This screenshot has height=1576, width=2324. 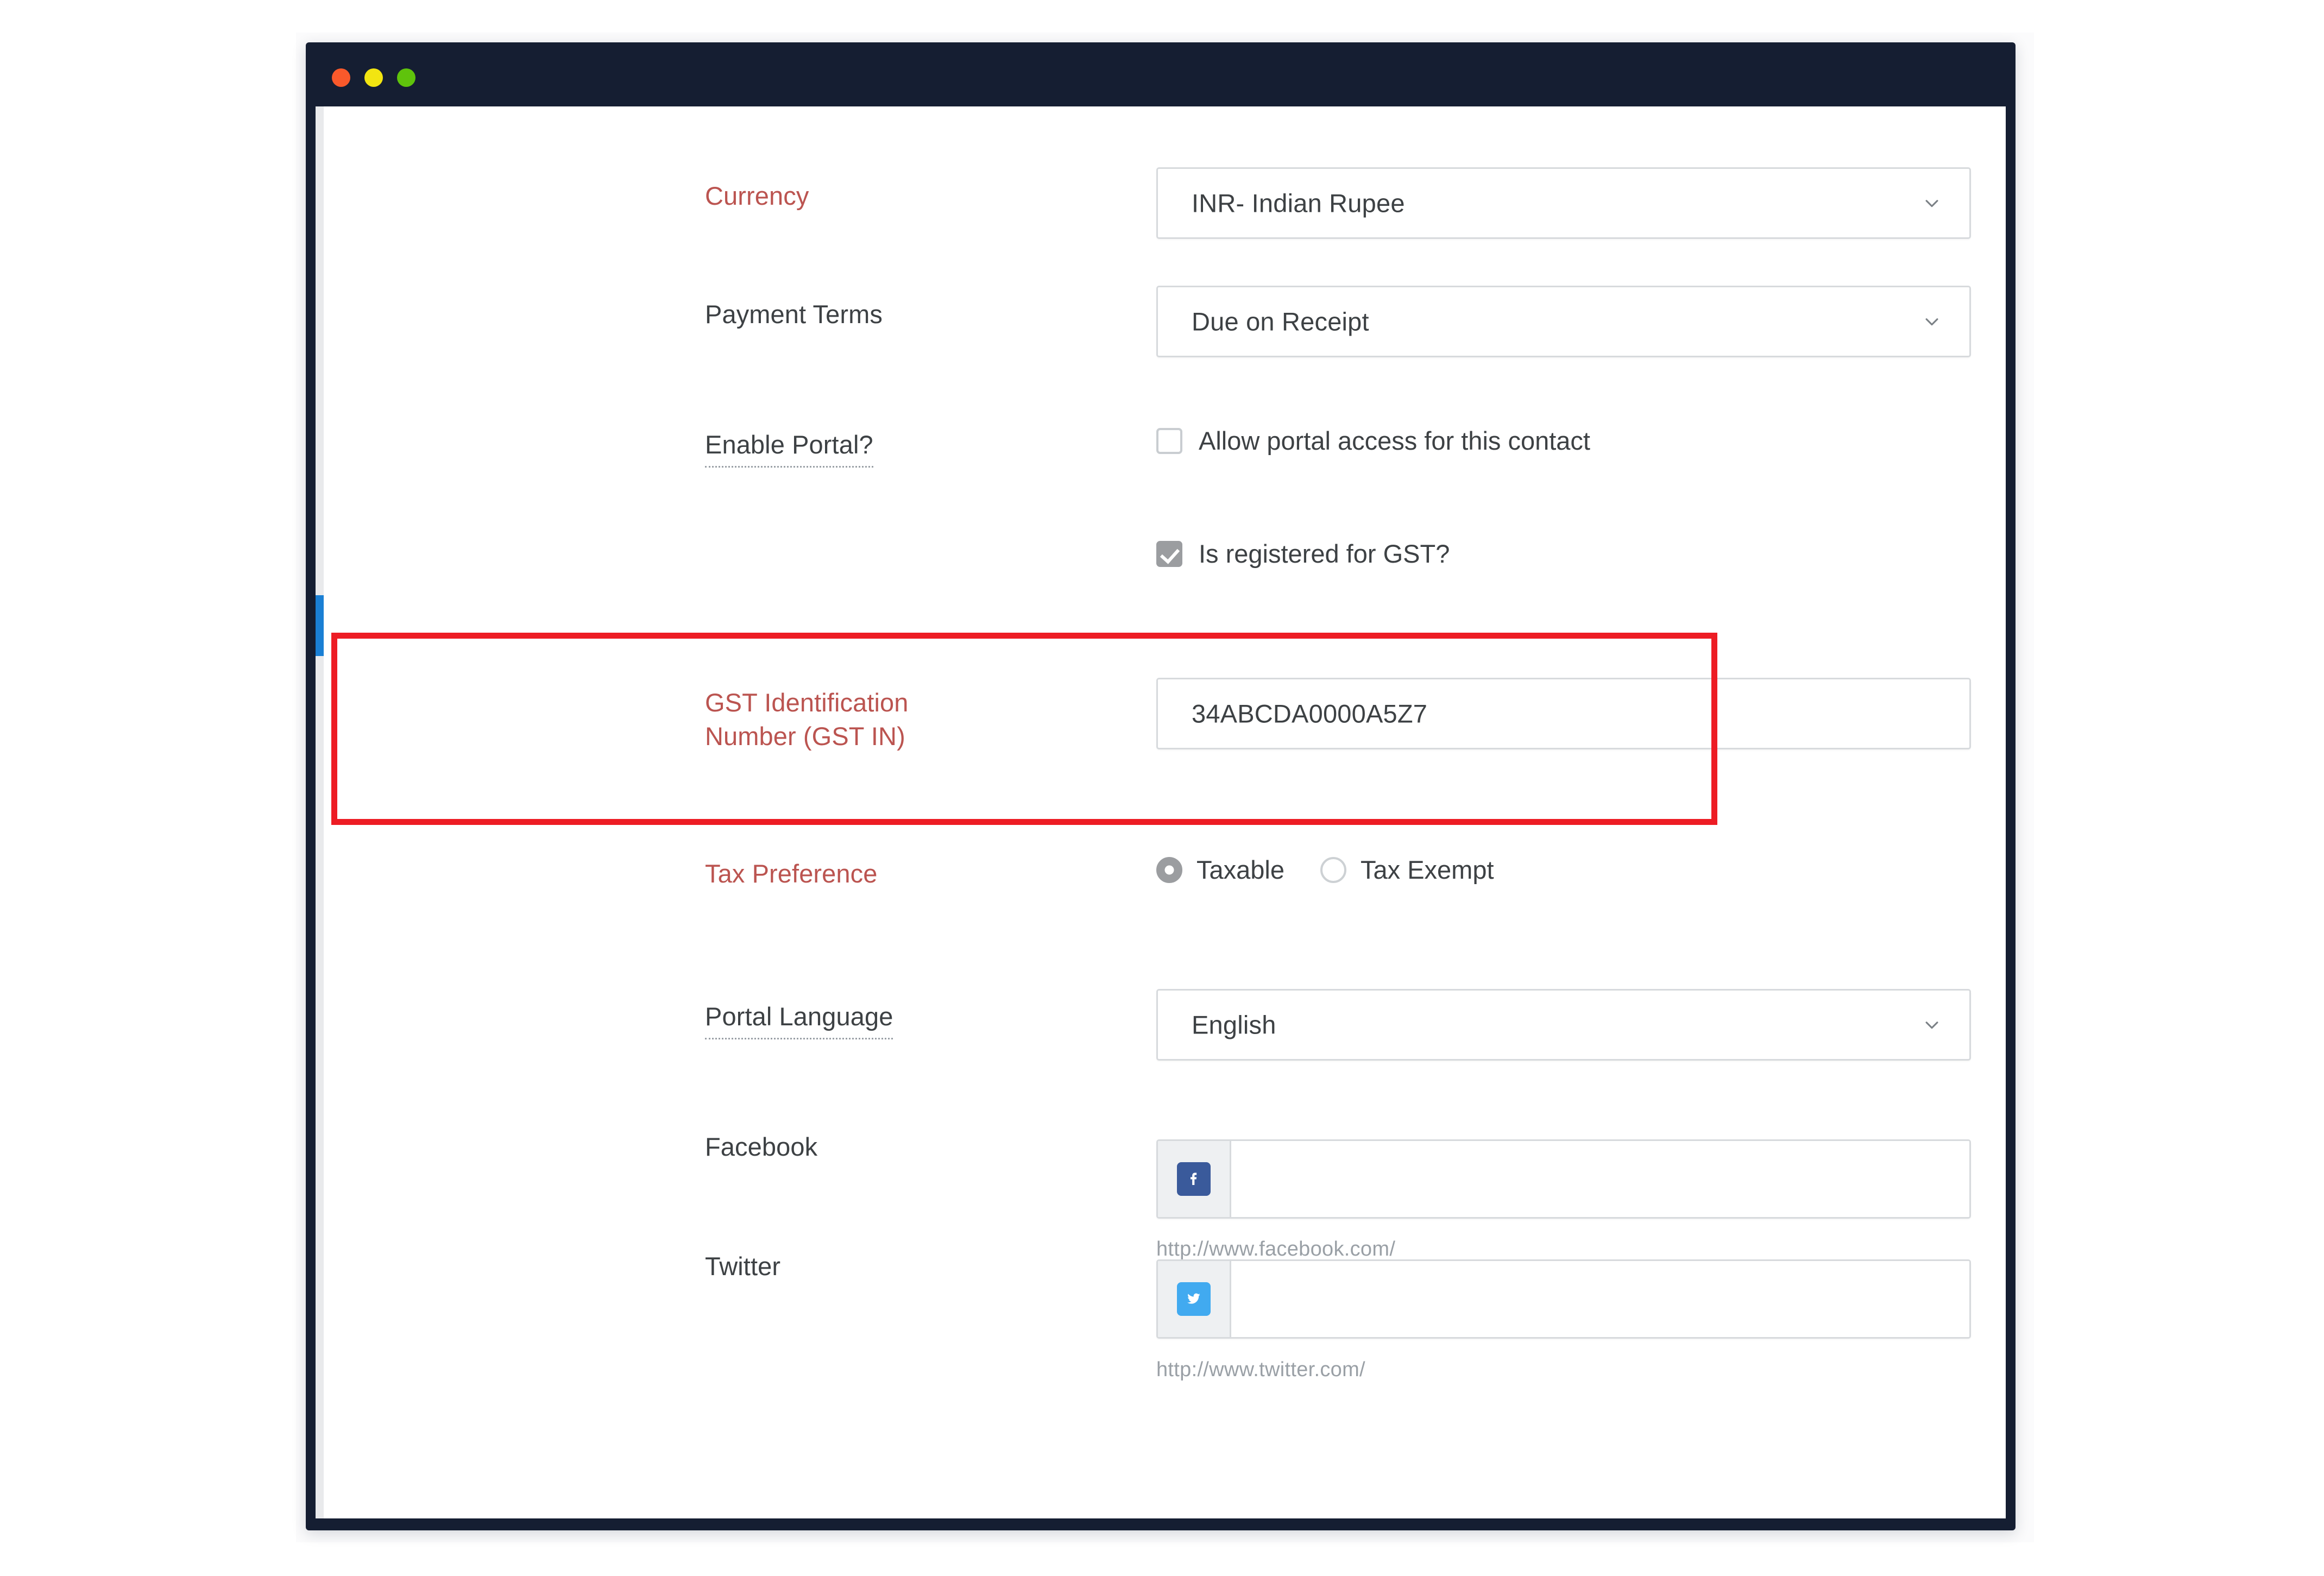 I want to click on payment-terms-select: Due on Receipt, so click(x=1563, y=322).